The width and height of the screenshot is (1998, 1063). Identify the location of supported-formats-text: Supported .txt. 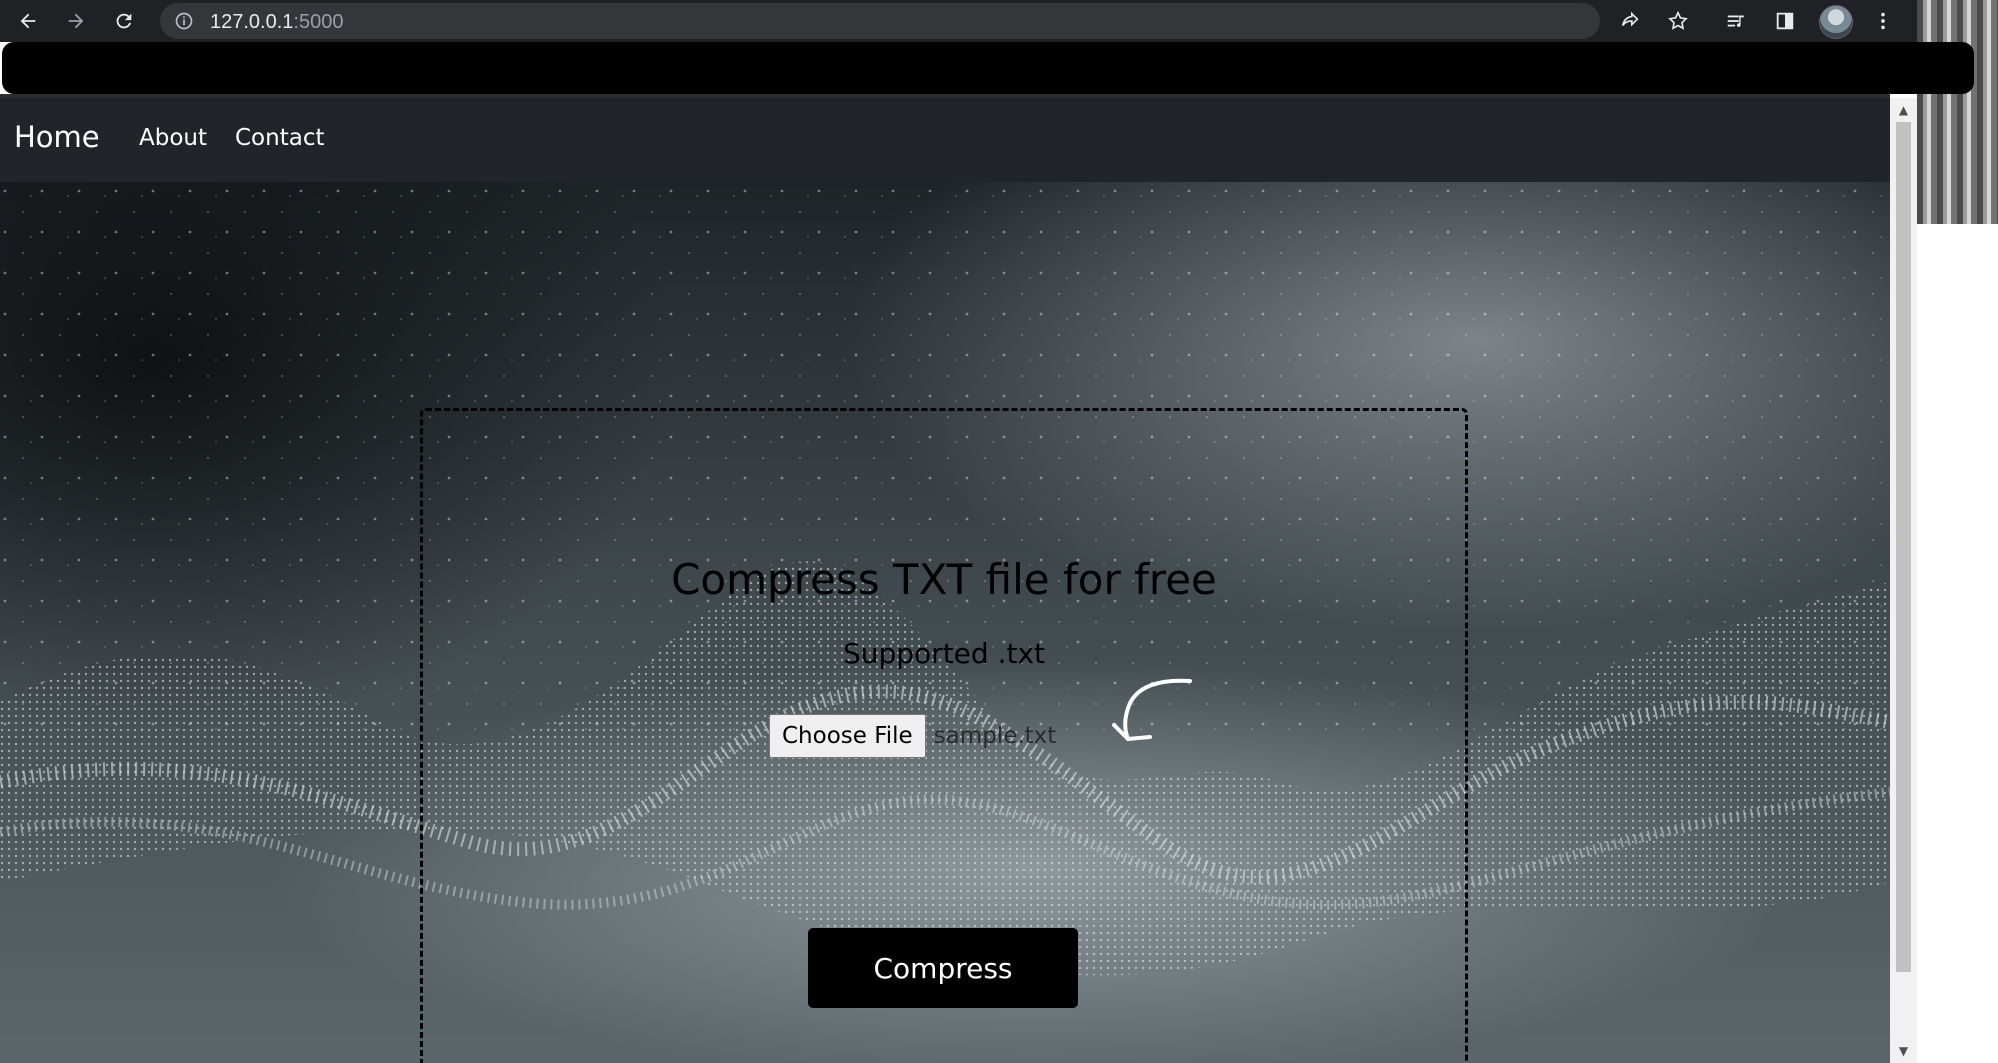
(943, 653).